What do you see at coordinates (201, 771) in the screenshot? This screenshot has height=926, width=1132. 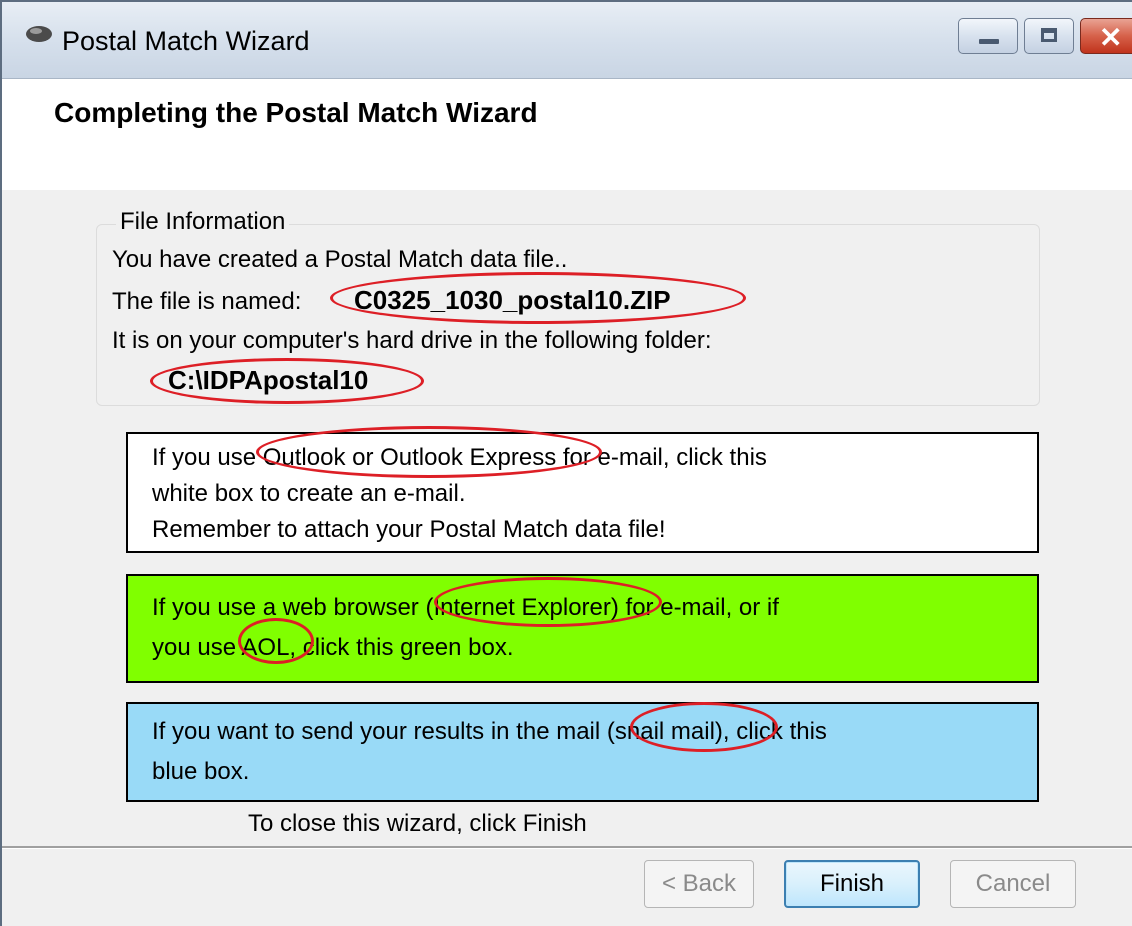 I see `mail-box-line-2: blue box.` at bounding box center [201, 771].